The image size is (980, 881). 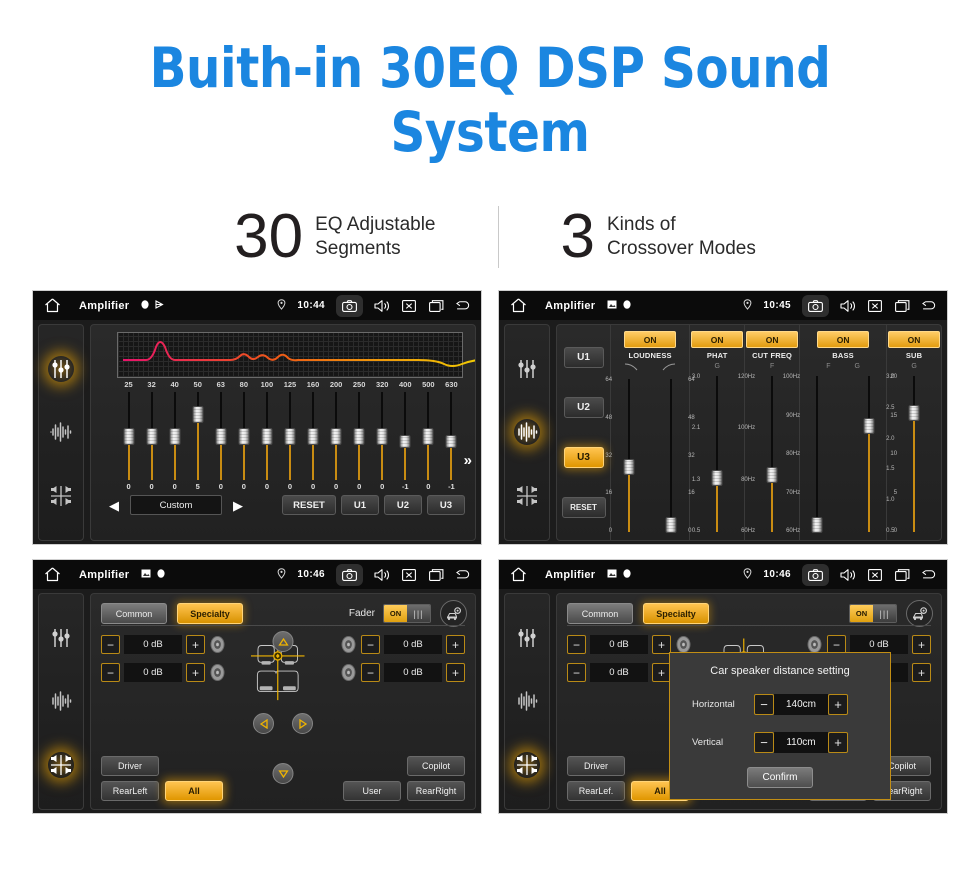 I want to click on position-copilot-button: Copilot, so click(x=436, y=766).